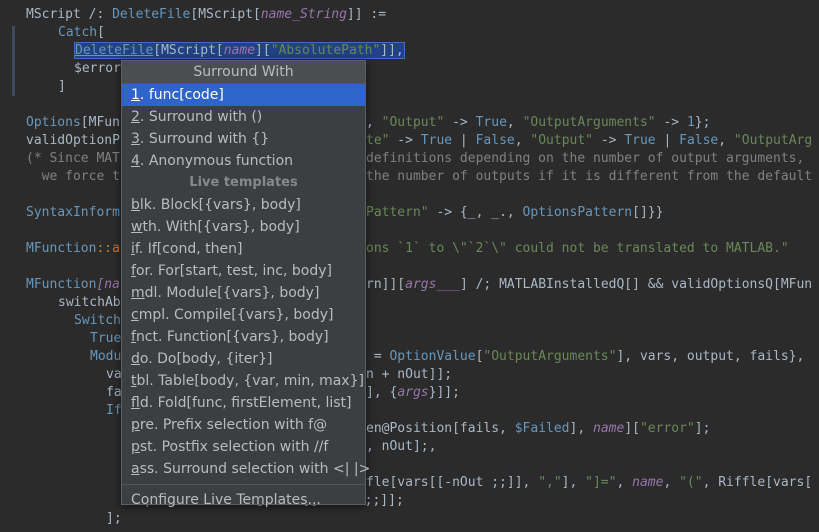  I want to click on surround-option: 4. Anonymous function, so click(243, 161).